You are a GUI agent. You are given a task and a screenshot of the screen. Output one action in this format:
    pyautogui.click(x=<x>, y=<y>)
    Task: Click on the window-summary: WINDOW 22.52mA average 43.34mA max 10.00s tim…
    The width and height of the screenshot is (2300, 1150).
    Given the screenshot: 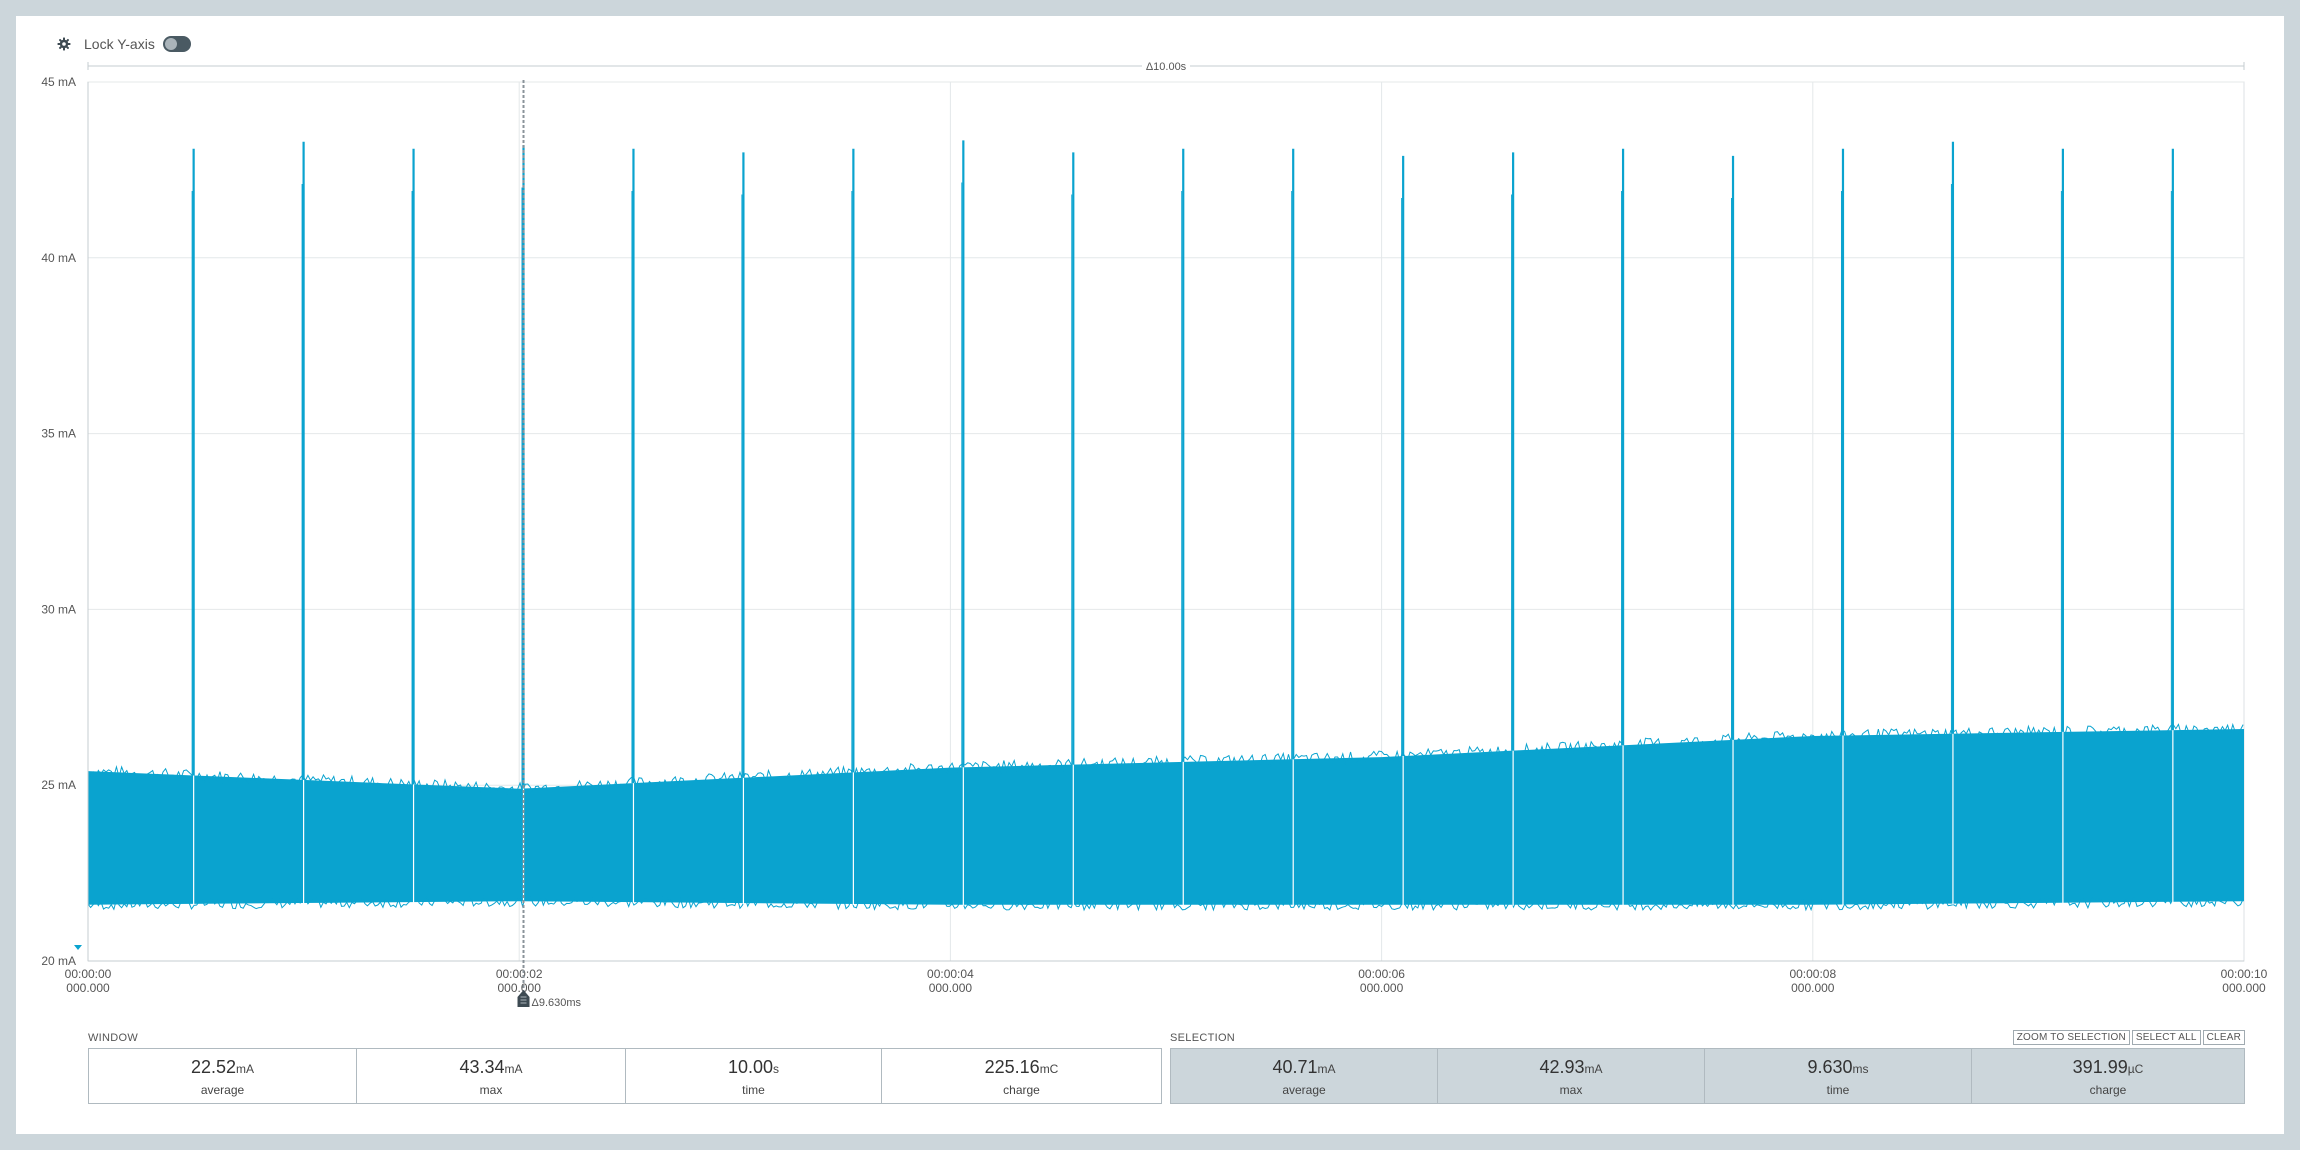 What is the action you would take?
    pyautogui.click(x=625, y=1068)
    